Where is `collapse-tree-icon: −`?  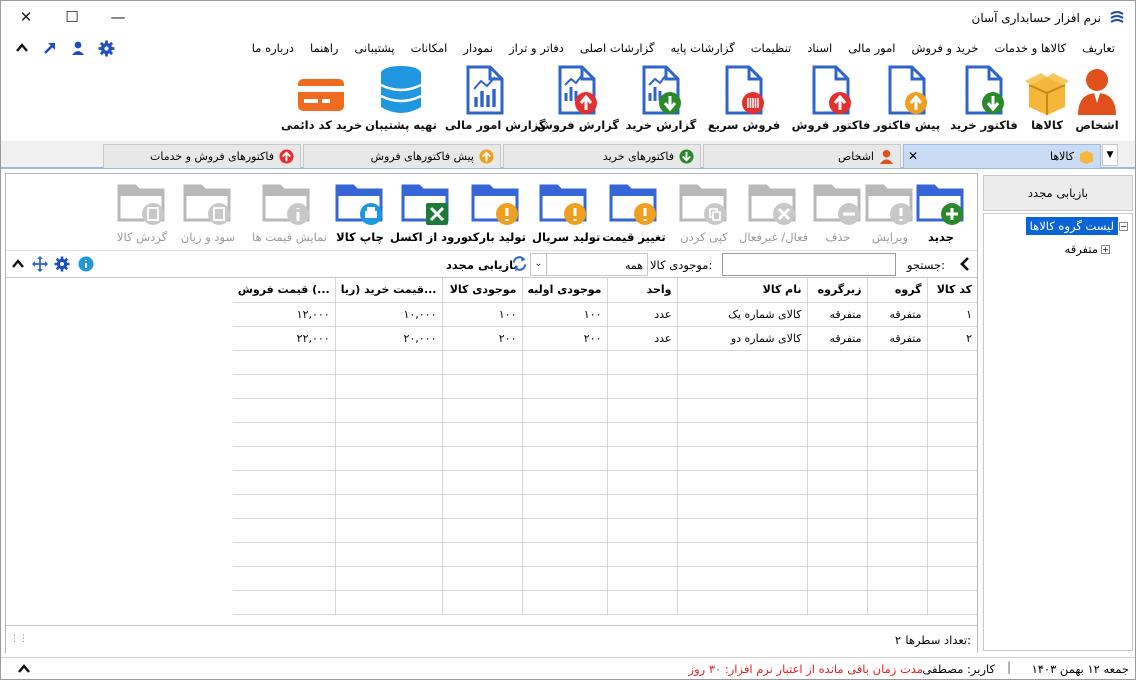 collapse-tree-icon: − is located at coordinates (1123, 226).